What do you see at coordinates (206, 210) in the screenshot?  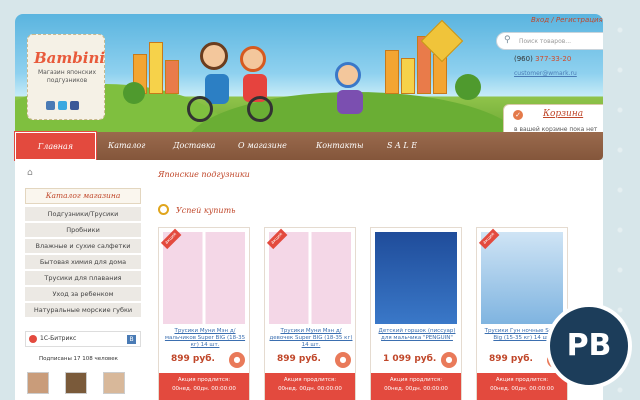 I see `section-title: Успей купить` at bounding box center [206, 210].